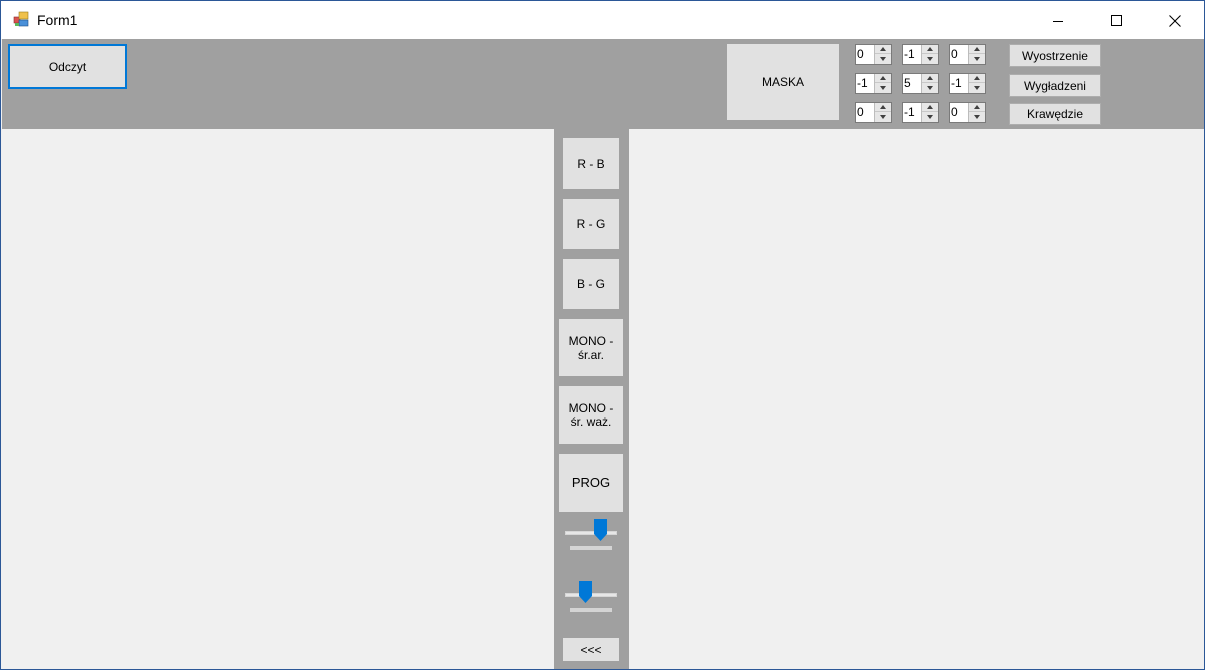 The image size is (1205, 670). Describe the element at coordinates (67, 66) in the screenshot. I see `read-button: Odczyt` at that location.